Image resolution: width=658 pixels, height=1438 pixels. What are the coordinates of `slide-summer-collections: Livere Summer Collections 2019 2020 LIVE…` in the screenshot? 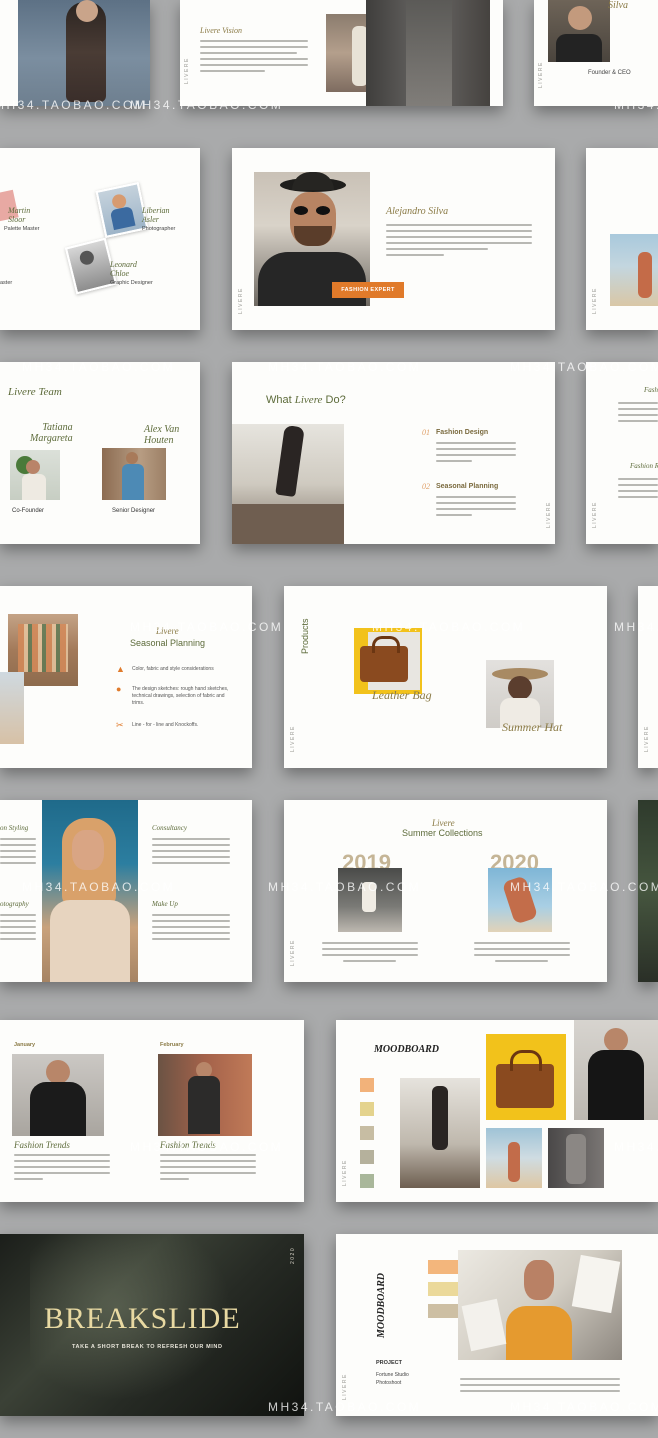 It's located at (445, 891).